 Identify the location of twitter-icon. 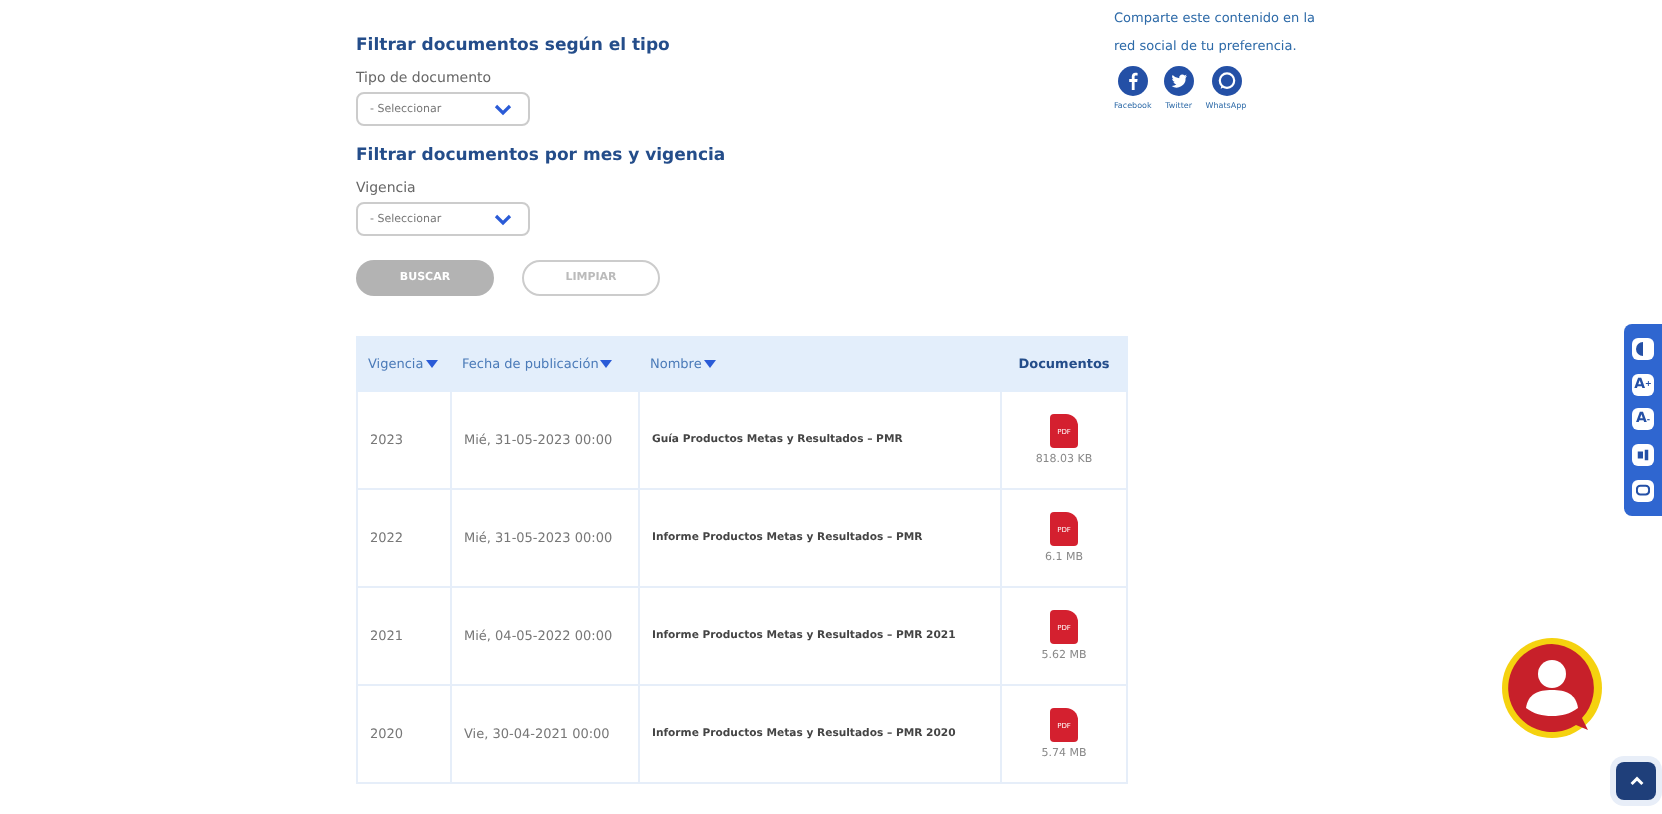
(1178, 81).